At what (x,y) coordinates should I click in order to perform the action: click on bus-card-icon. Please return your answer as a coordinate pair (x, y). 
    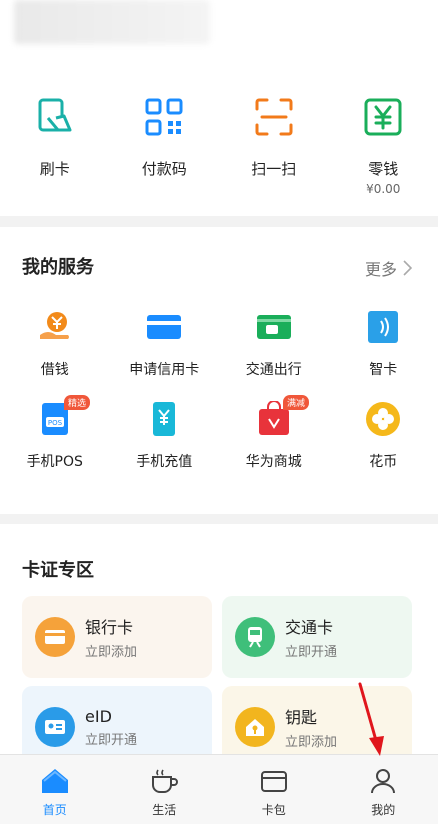
    Looking at the image, I should click on (273, 327).